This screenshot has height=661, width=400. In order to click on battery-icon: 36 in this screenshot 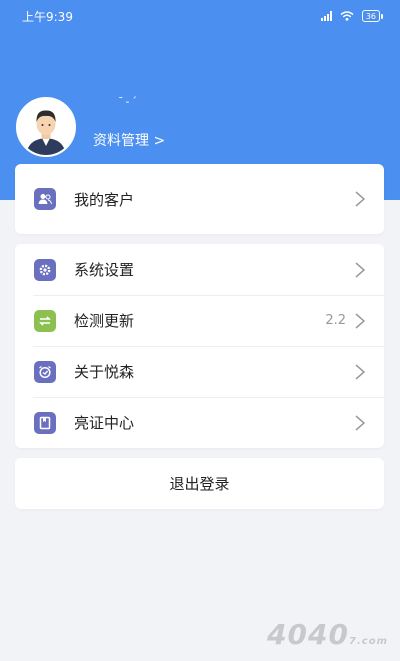, I will do `click(372, 16)`.